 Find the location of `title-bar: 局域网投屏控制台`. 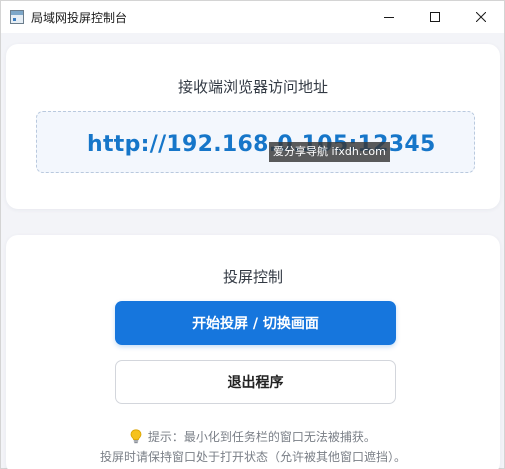

title-bar: 局域网投屏控制台 is located at coordinates (252, 17).